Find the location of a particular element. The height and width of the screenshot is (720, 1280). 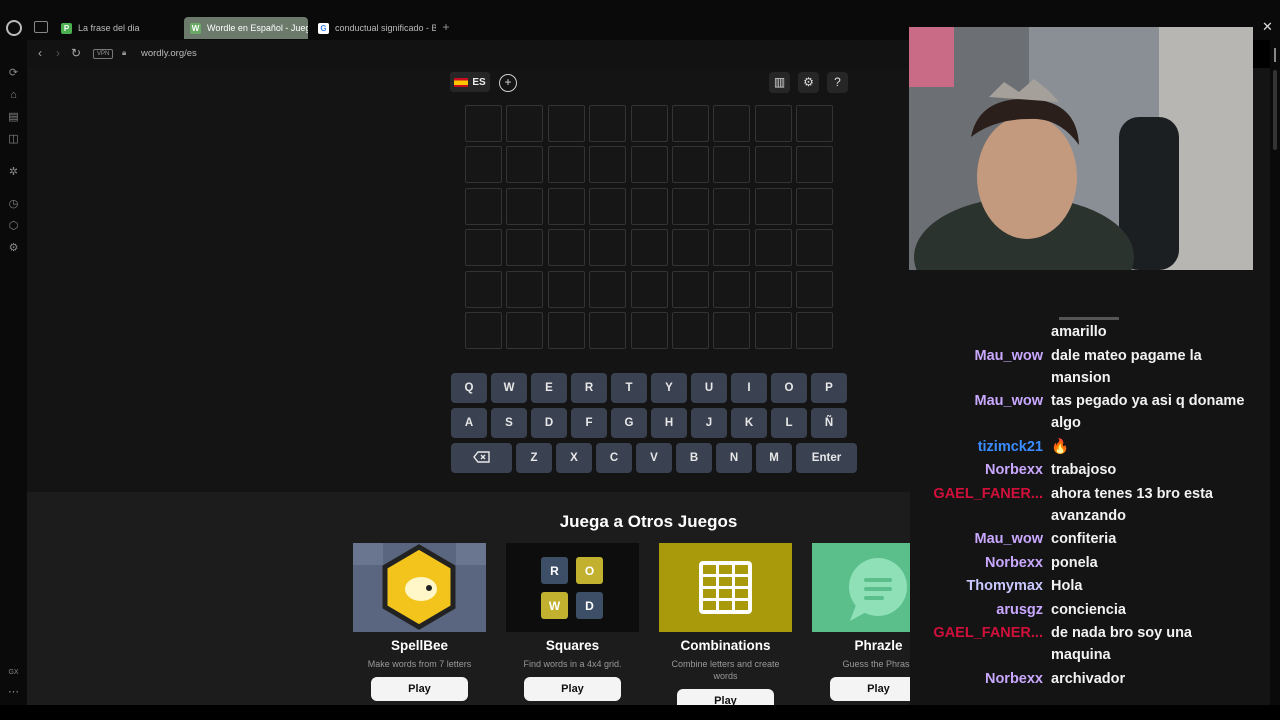

backspace-key is located at coordinates (481, 458).